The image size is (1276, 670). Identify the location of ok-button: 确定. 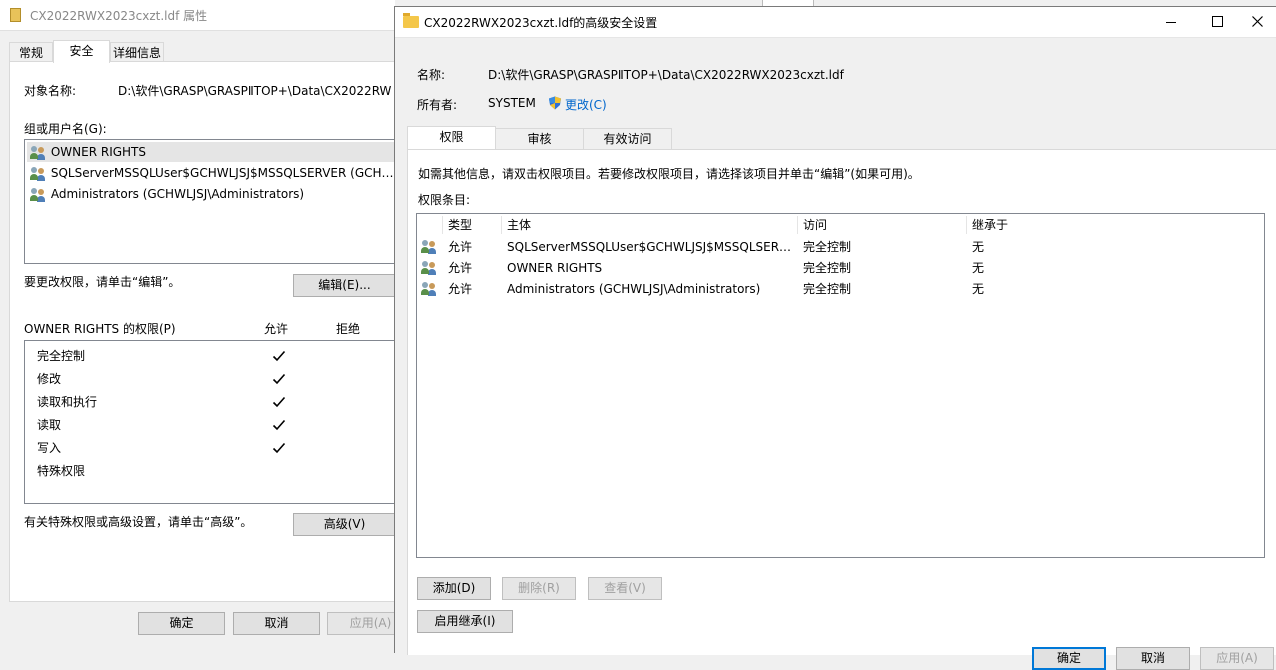
(181, 623).